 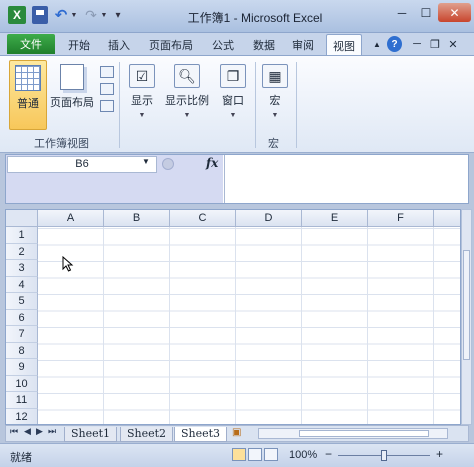 I want to click on tab-data: 数据, so click(x=264, y=45).